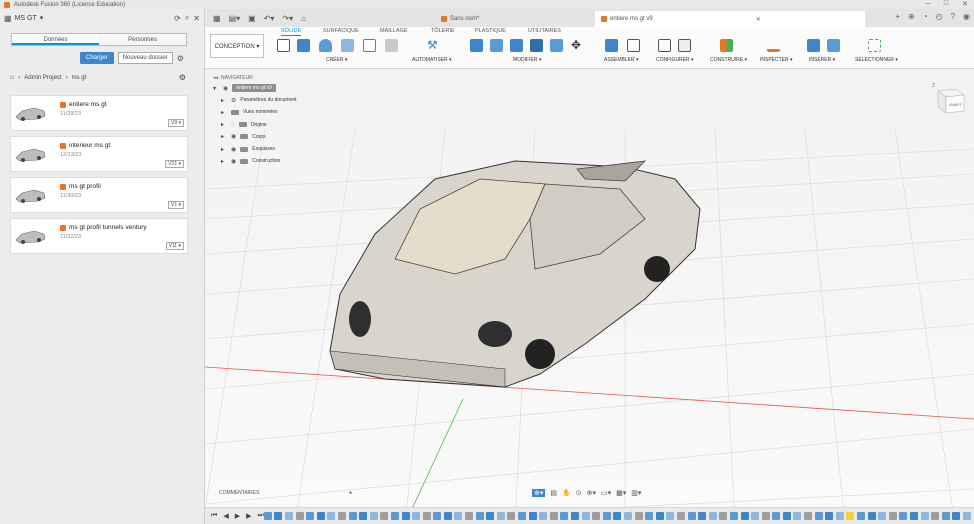 The height and width of the screenshot is (524, 974). What do you see at coordinates (496, 45) in the screenshot?
I see `fillet-icon` at bounding box center [496, 45].